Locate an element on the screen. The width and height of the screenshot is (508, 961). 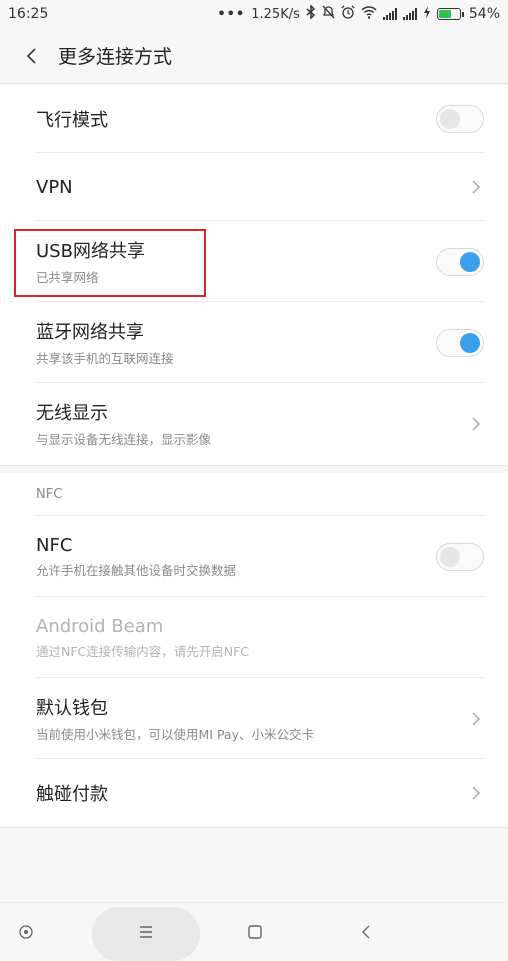
status-time: 16:25 is located at coordinates (28, 14).